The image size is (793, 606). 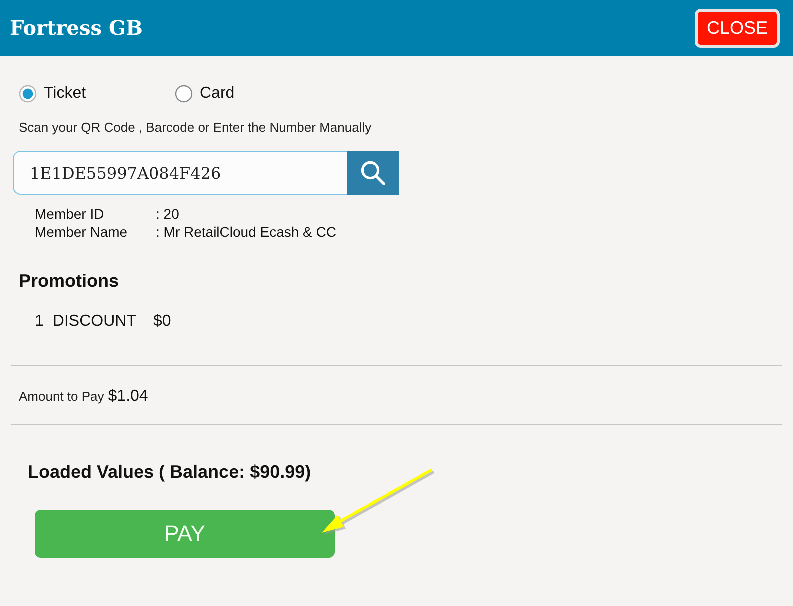 What do you see at coordinates (39, 322) in the screenshot?
I see `promo-number: 1` at bounding box center [39, 322].